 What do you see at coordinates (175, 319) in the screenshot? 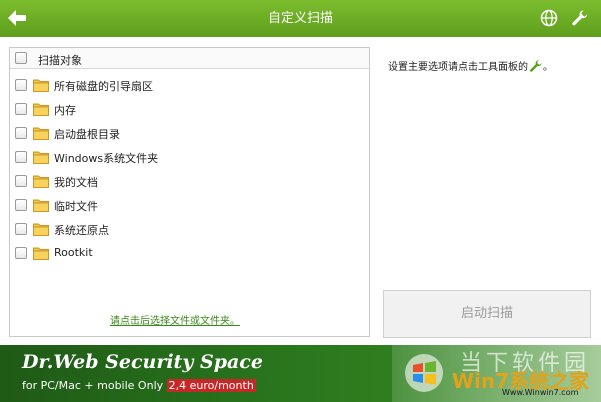
I see `select-files-link: 请点击后选择文件或文件夹。` at bounding box center [175, 319].